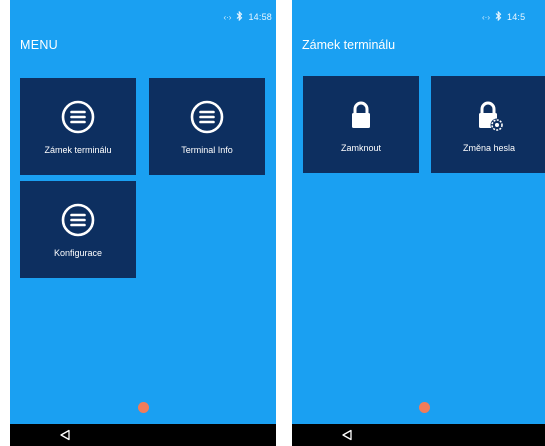  I want to click on tile-label: Zamknout, so click(361, 148).